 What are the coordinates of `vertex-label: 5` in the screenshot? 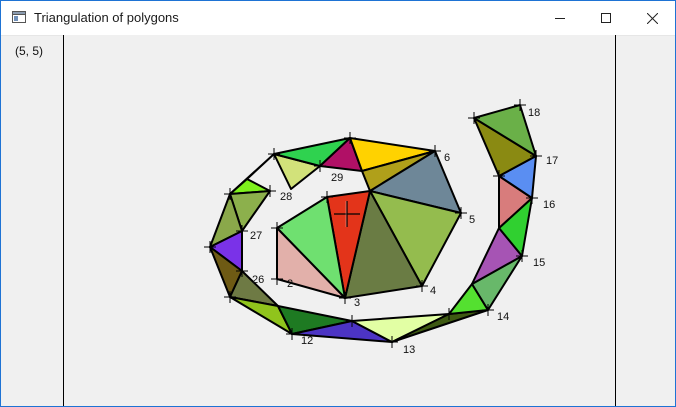 It's located at (472, 220).